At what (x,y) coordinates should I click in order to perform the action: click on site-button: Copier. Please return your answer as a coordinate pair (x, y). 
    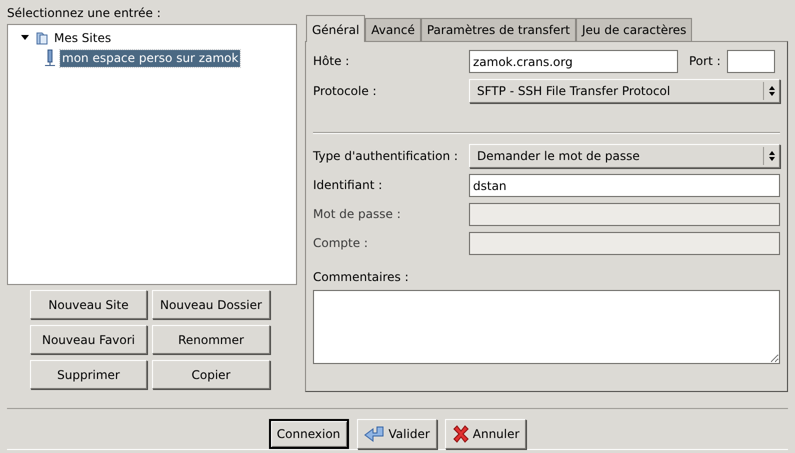
    Looking at the image, I should click on (211, 375).